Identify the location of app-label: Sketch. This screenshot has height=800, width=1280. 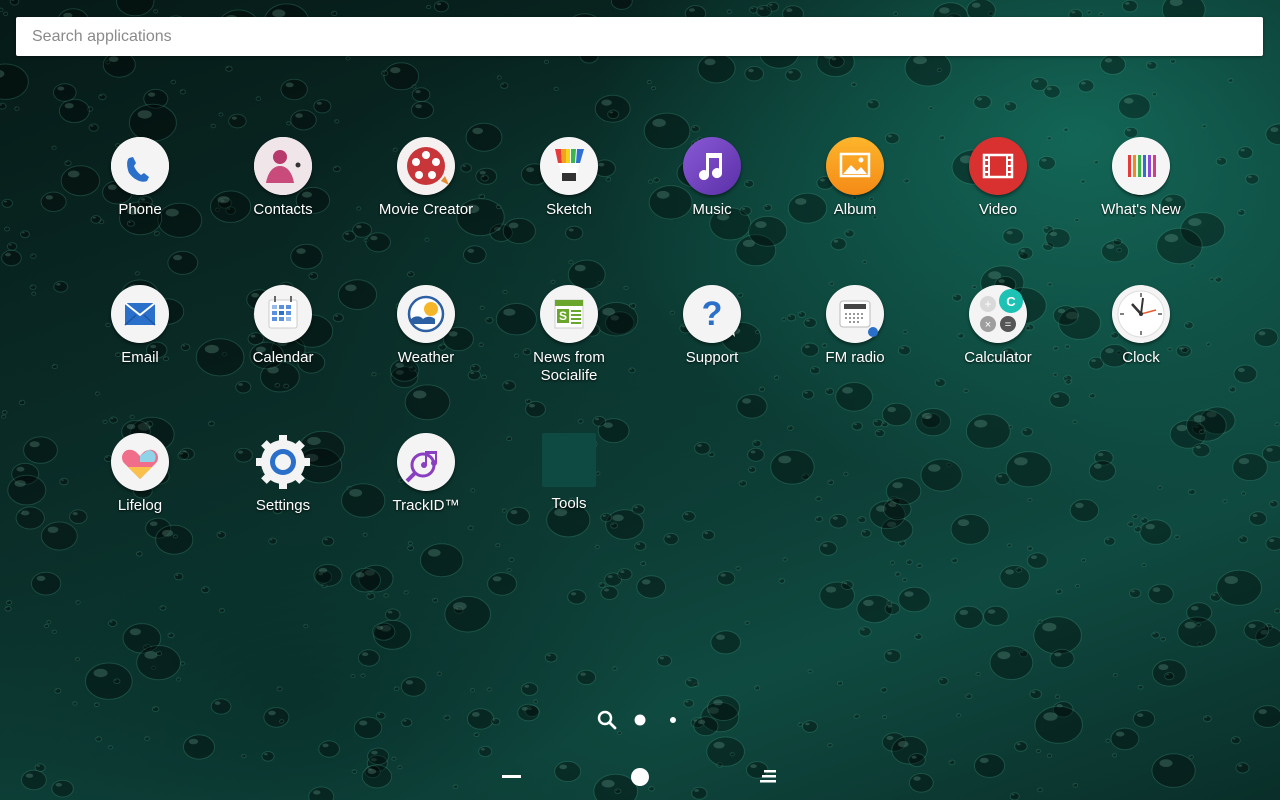
(569, 209).